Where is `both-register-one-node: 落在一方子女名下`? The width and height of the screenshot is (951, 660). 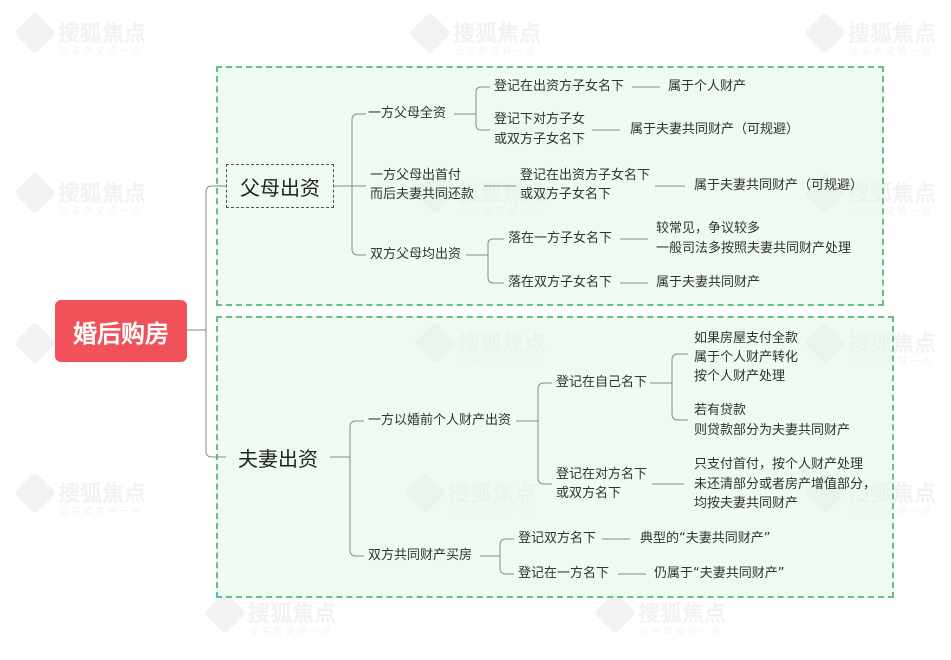 both-register-one-node: 落在一方子女名下 is located at coordinates (560, 238).